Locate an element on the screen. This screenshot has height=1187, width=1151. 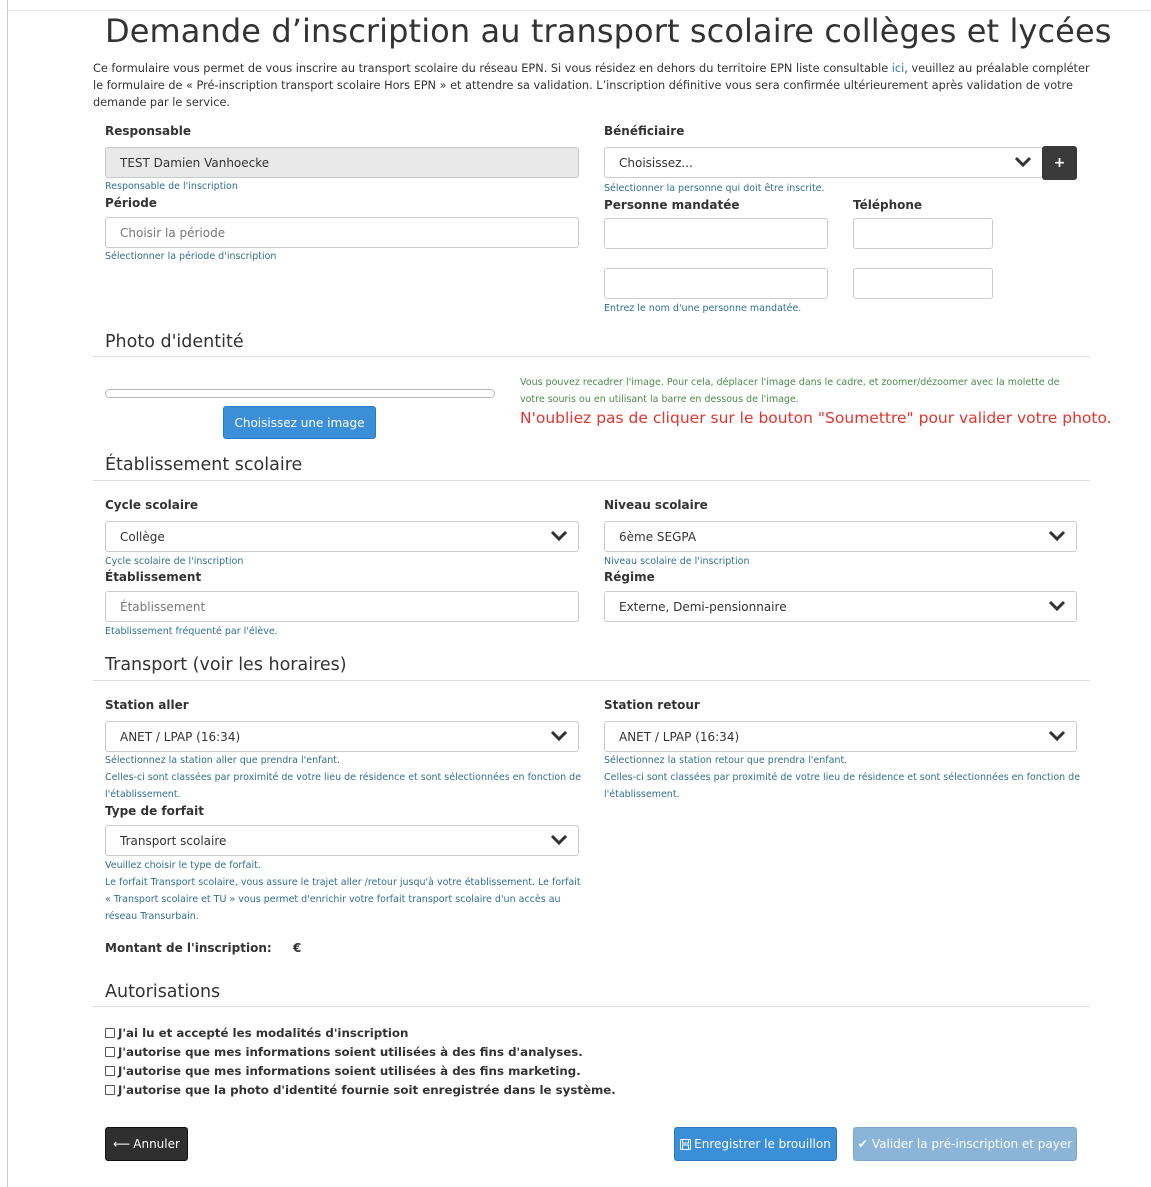
save-draft-button: Enregistrer le brouillon is located at coordinates (755, 1144).